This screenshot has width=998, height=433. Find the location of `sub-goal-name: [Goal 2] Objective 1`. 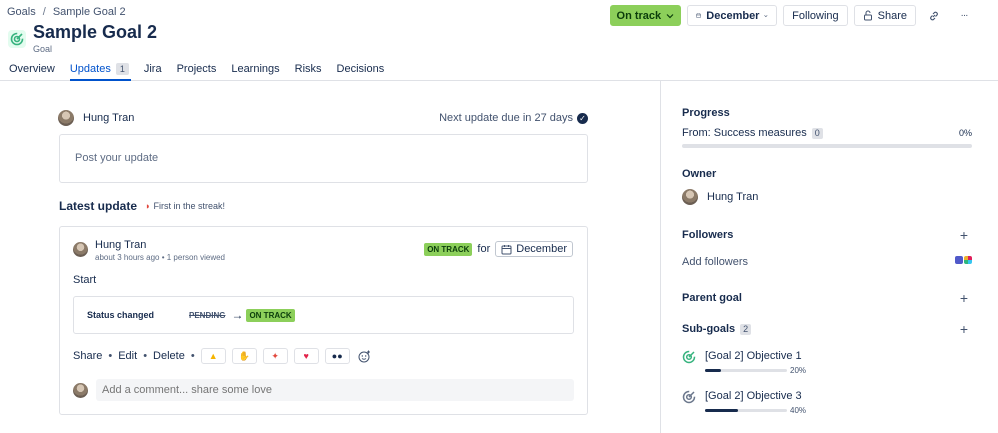

sub-goal-name: [Goal 2] Objective 1 is located at coordinates (753, 356).